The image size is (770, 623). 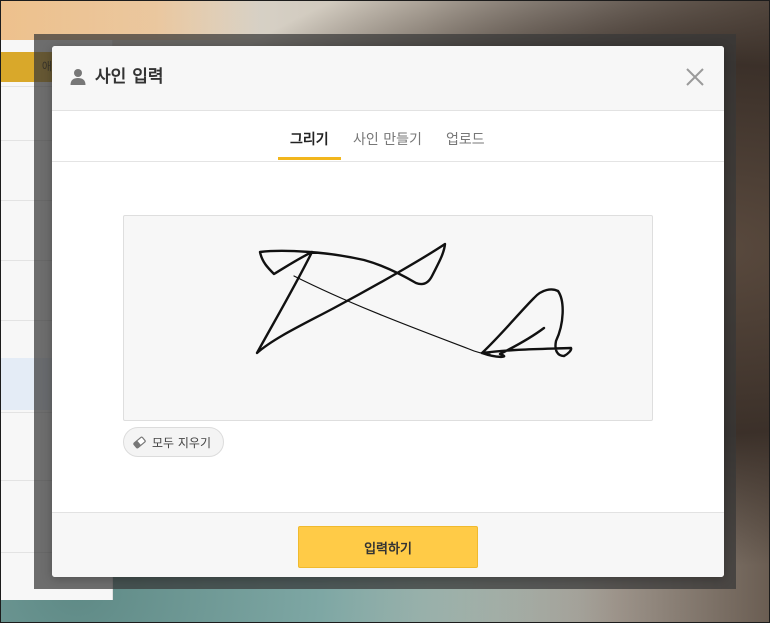 What do you see at coordinates (695, 77) in the screenshot?
I see `close-icon` at bounding box center [695, 77].